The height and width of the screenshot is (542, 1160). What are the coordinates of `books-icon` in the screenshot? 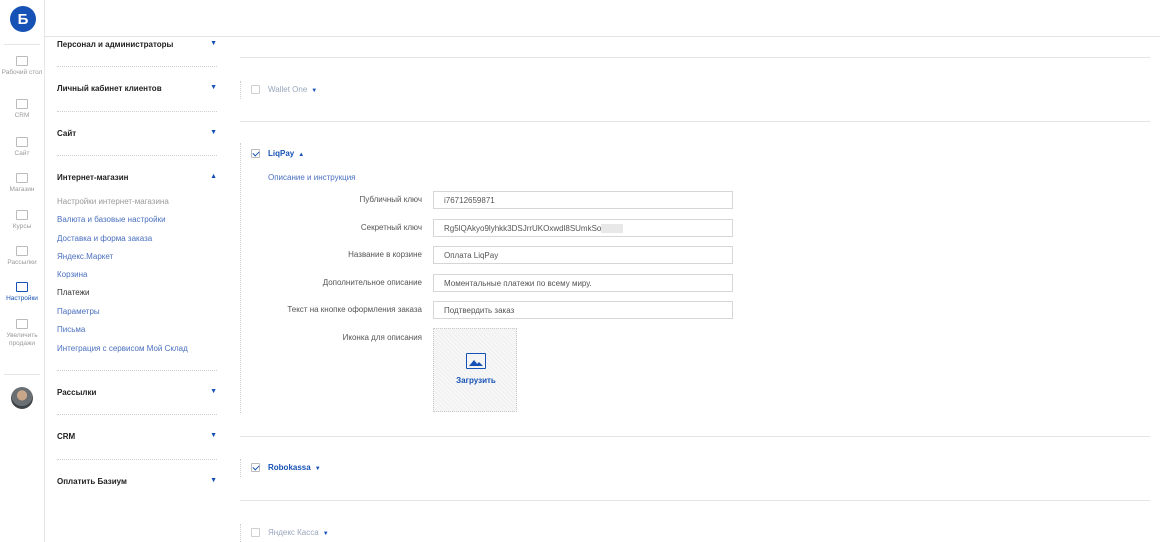 It's located at (22, 215).